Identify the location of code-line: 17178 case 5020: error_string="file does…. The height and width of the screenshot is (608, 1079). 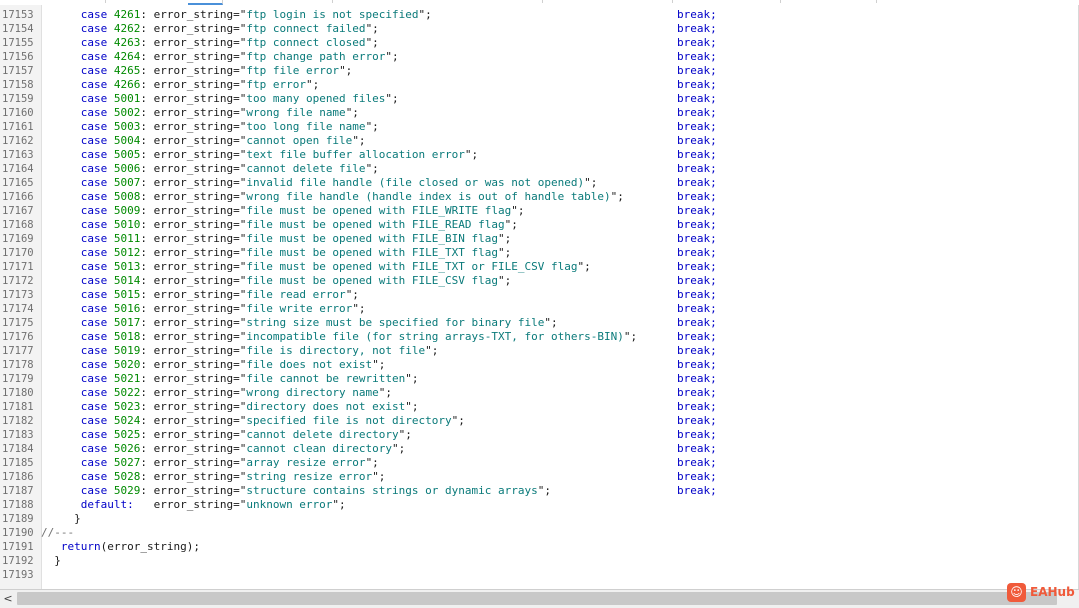
(539, 365).